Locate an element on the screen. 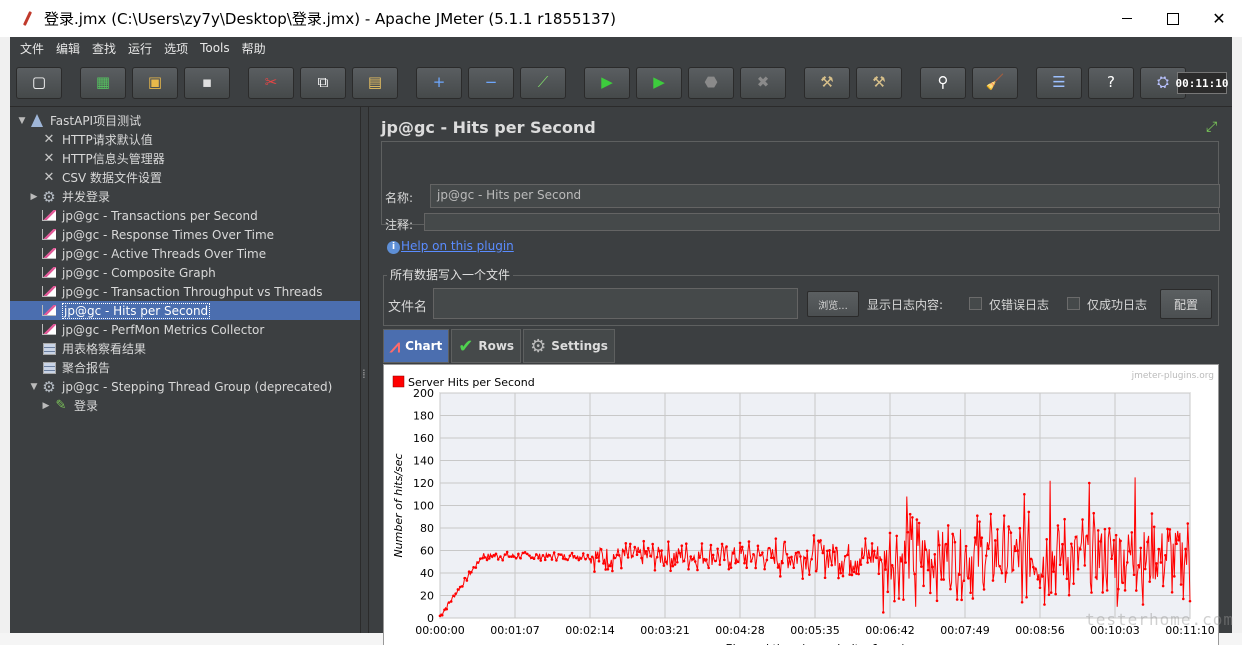 Image resolution: width=1242 pixels, height=645 pixels. cut-button: ✂ is located at coordinates (271, 82).